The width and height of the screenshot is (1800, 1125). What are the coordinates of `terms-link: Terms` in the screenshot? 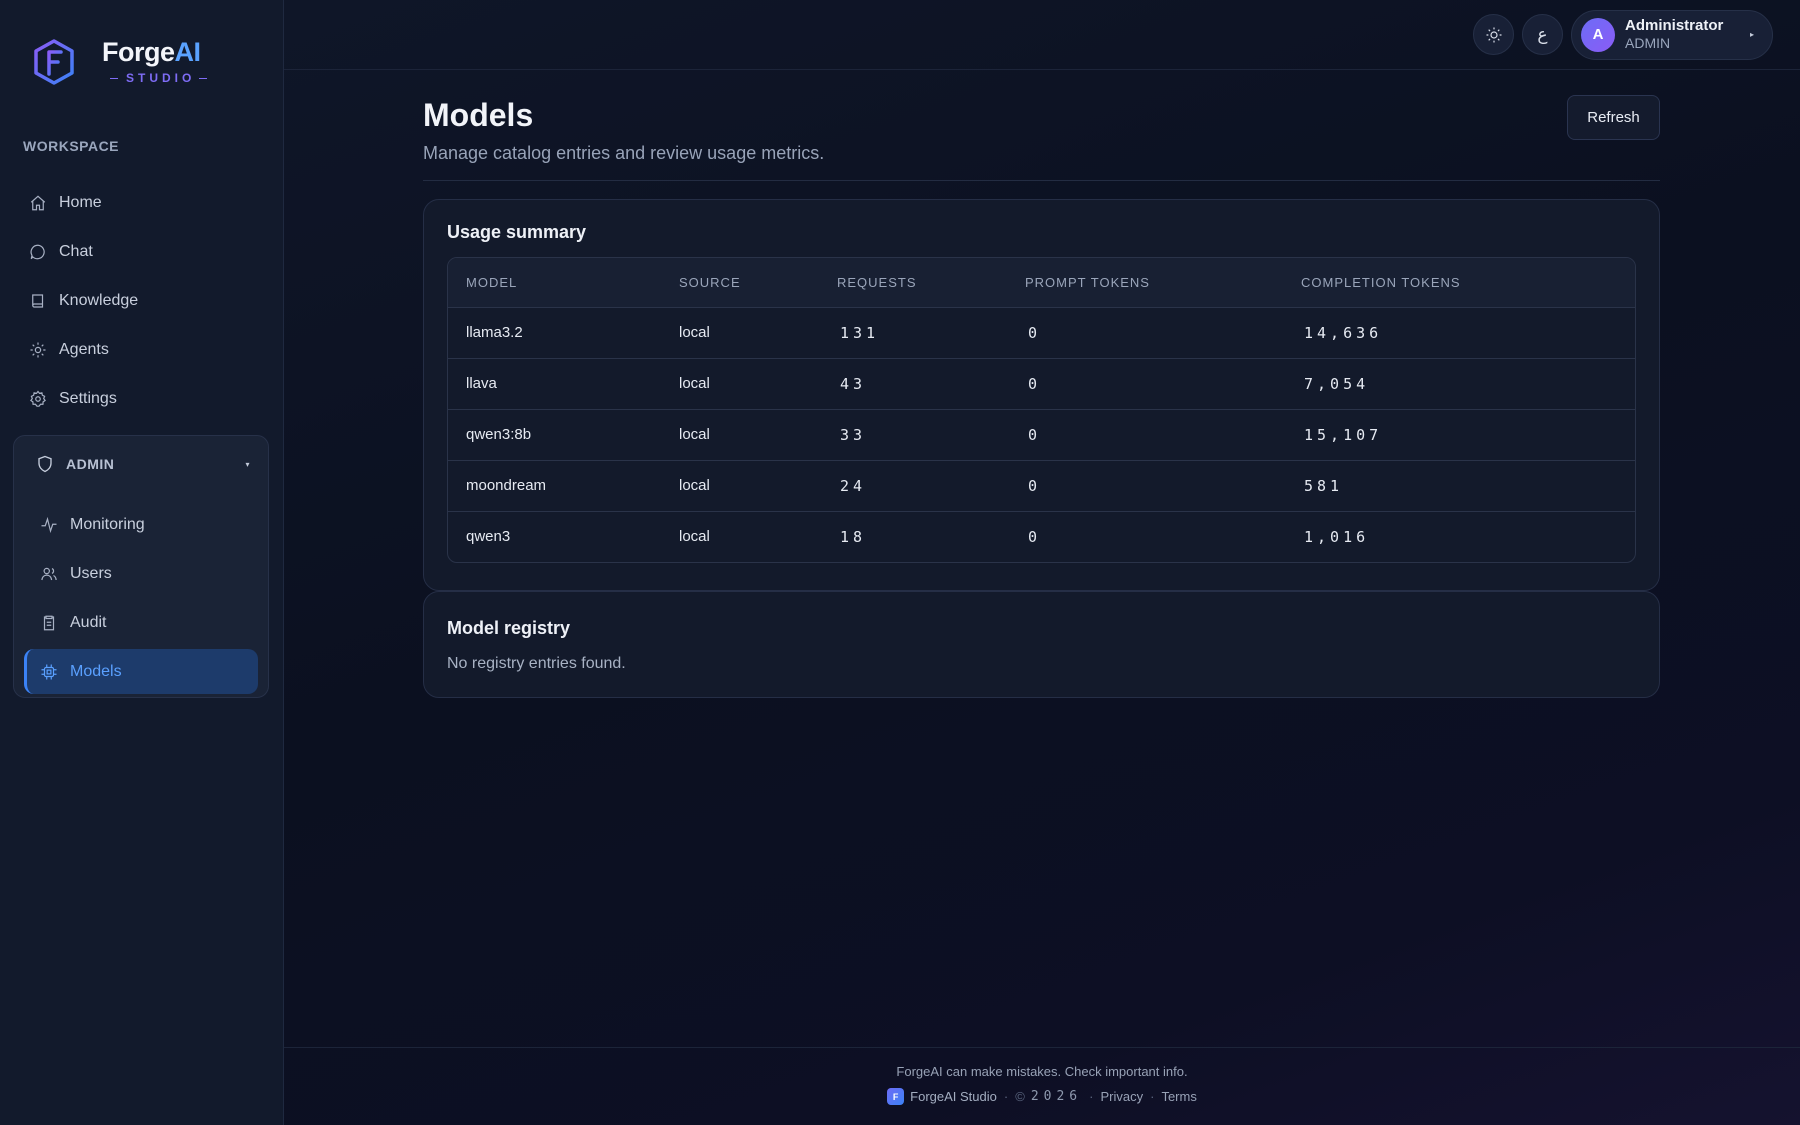 It's located at (1178, 1096).